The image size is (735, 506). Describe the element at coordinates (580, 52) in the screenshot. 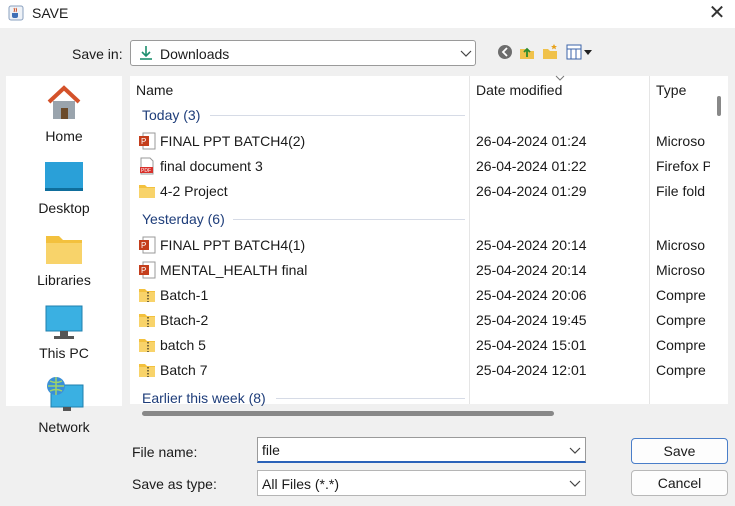

I see `view-menu-icon` at that location.